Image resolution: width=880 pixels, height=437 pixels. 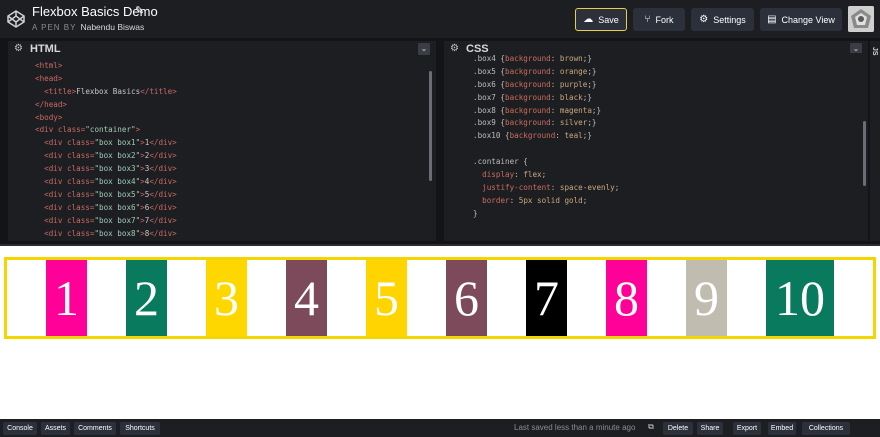 I want to click on html-collapse-chevron-down-icon: ⌄, so click(x=424, y=49).